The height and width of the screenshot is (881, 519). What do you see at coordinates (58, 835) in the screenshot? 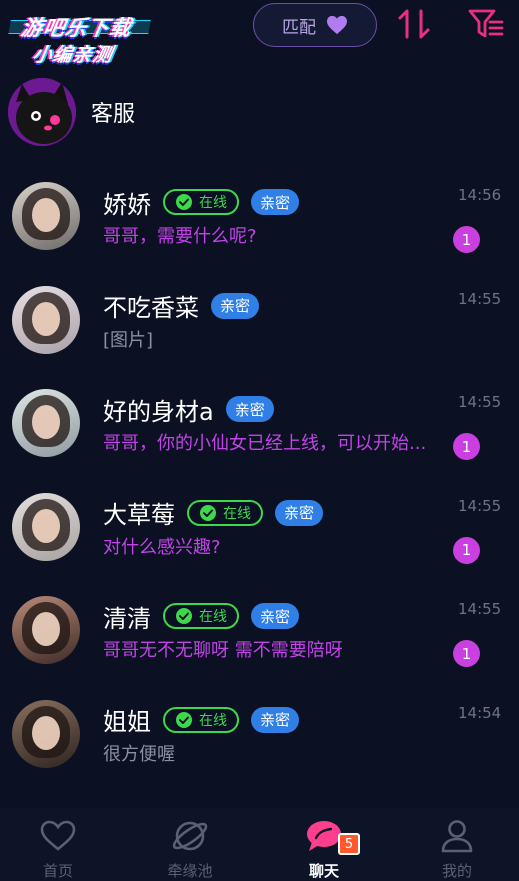
I see `heart-outline-icon` at bounding box center [58, 835].